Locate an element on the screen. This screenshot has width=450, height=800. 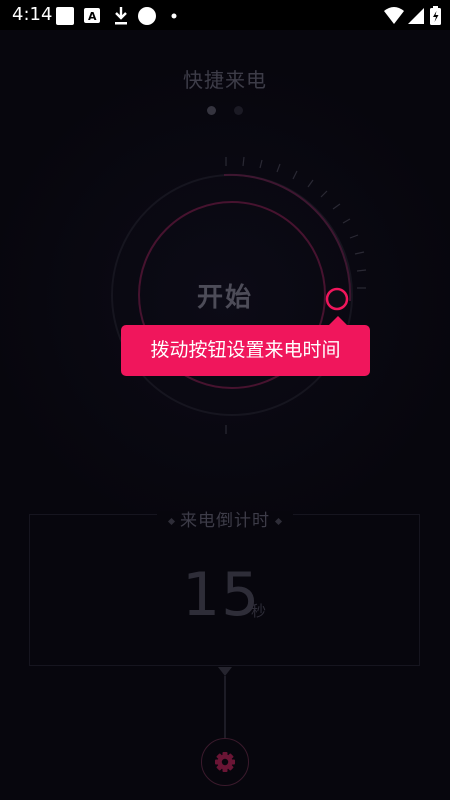
settings-button is located at coordinates (225, 762).